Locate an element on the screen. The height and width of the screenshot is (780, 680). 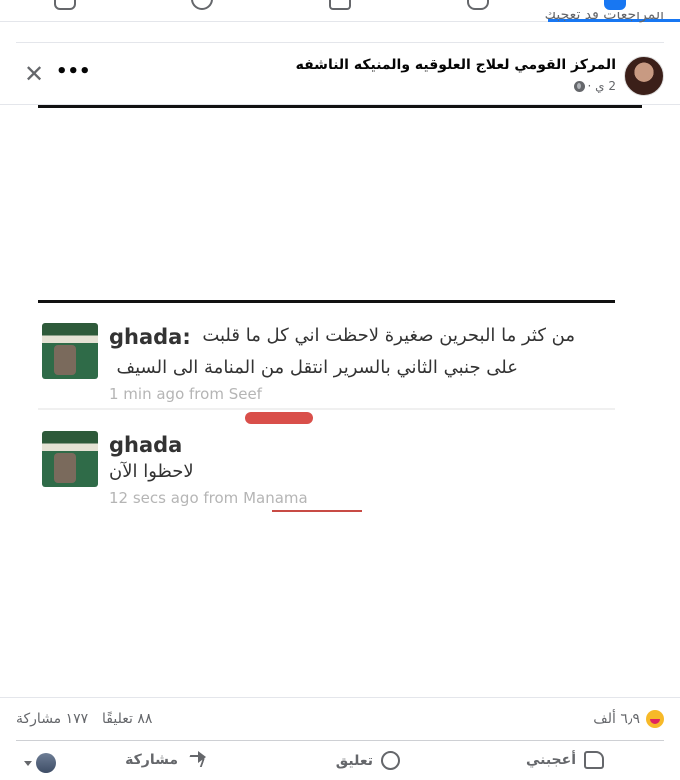
tweet-time: 1 min ago from Seef is located at coordinates (185, 394).